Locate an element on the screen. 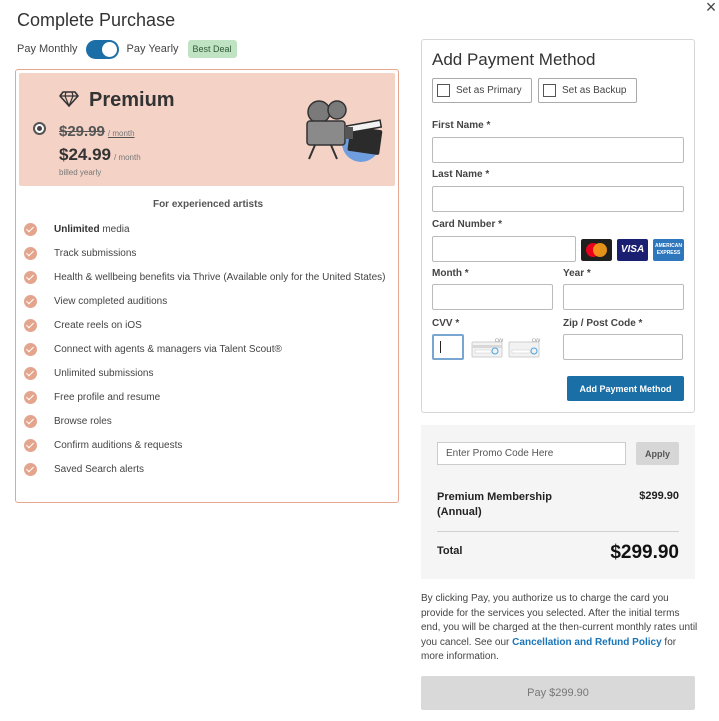  total-label: Total is located at coordinates (450, 551).